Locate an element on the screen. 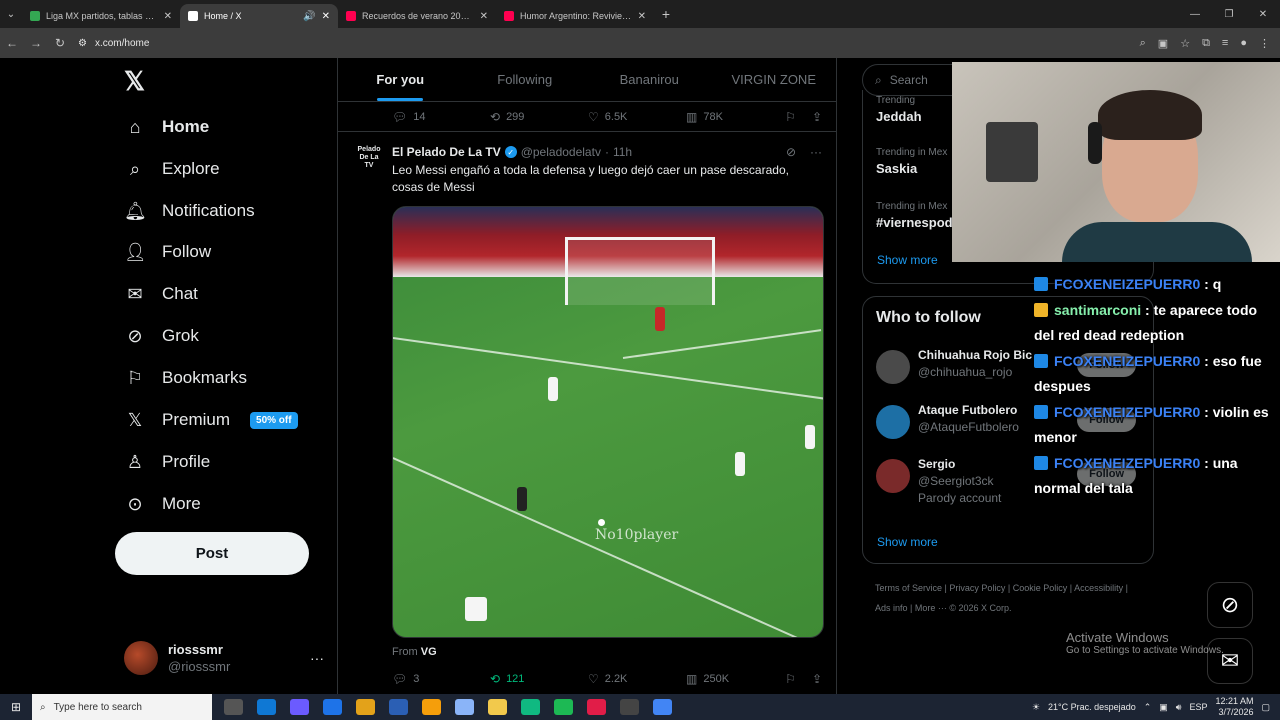 The image size is (1280, 720). extensions-icon: ⧉ is located at coordinates (1206, 43).